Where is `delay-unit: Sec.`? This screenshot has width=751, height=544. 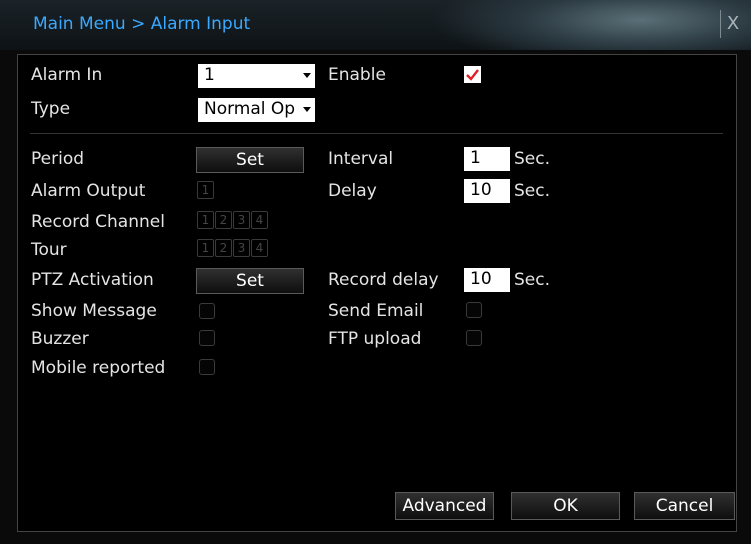
delay-unit: Sec. is located at coordinates (532, 191).